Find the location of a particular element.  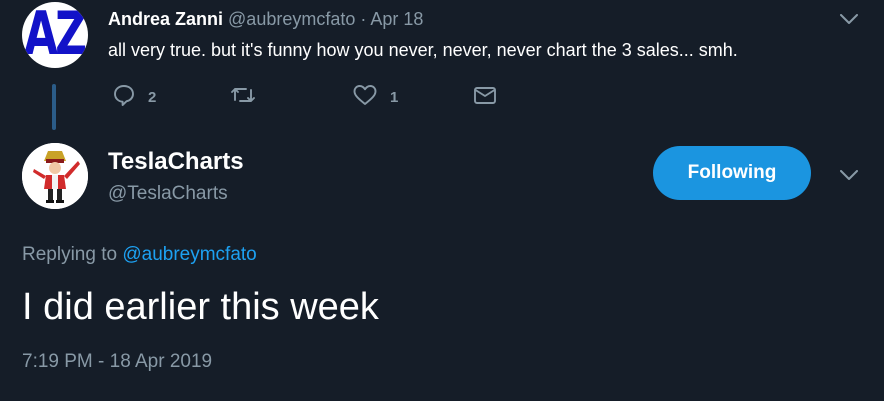

thread-connector-line is located at coordinates (54, 107).